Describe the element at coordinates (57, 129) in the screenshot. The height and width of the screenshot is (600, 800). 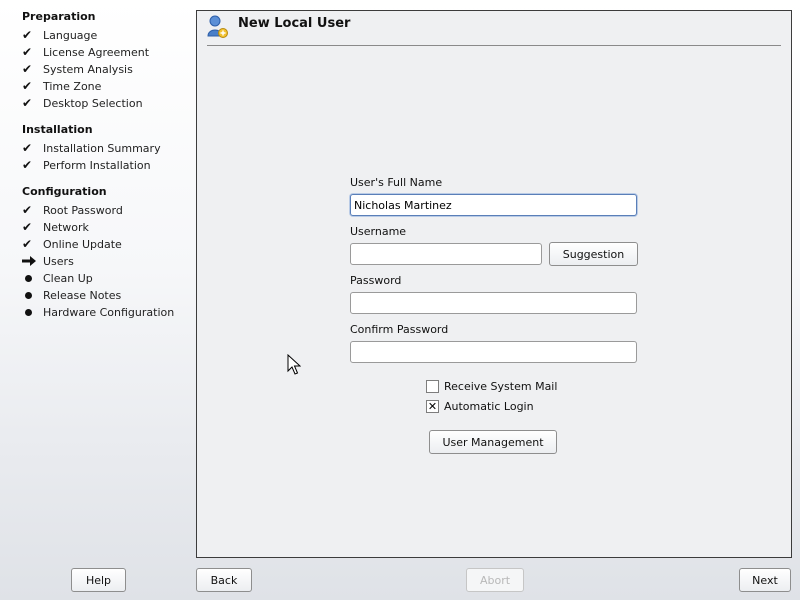
I see `section-title-installation: Installation` at that location.